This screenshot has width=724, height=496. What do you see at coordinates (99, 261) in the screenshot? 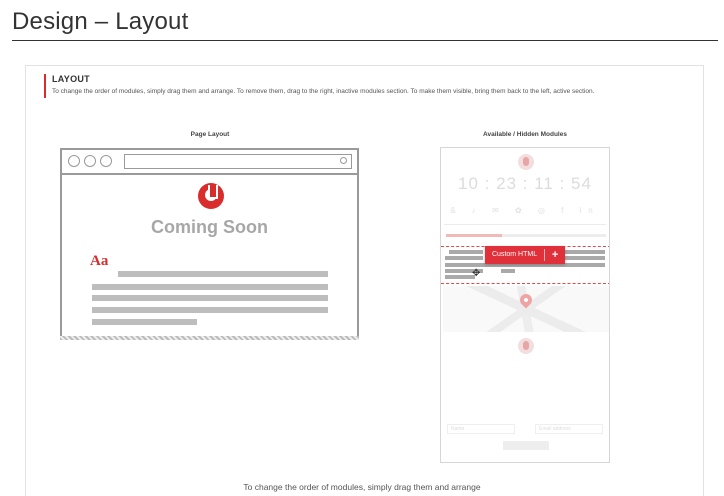
I see `typography-icon: Aa` at bounding box center [99, 261].